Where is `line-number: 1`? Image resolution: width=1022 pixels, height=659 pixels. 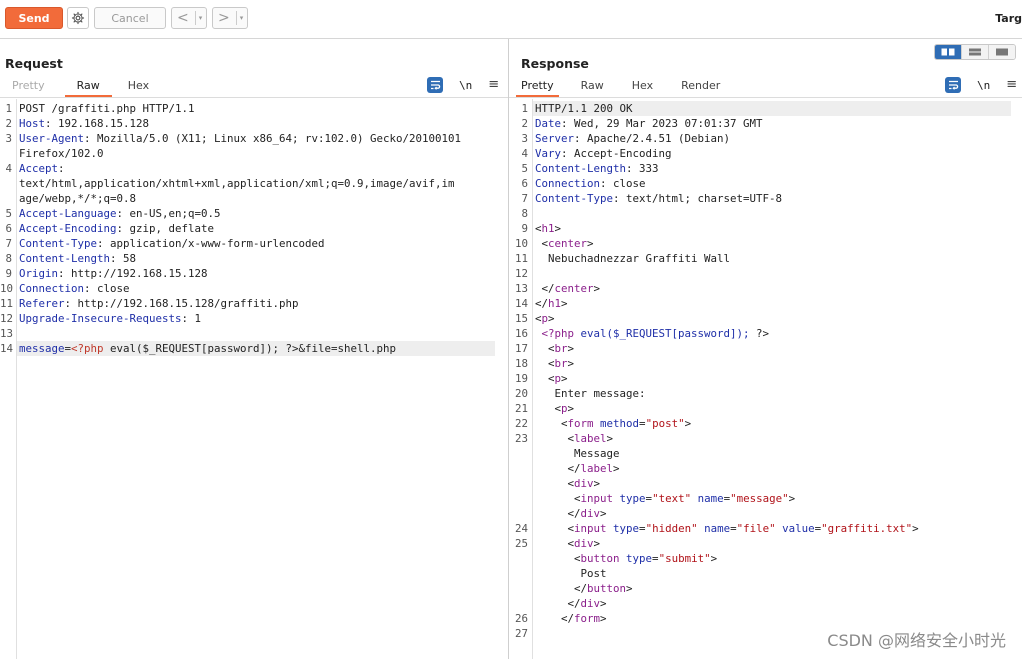
line-number: 1 is located at coordinates (524, 108).